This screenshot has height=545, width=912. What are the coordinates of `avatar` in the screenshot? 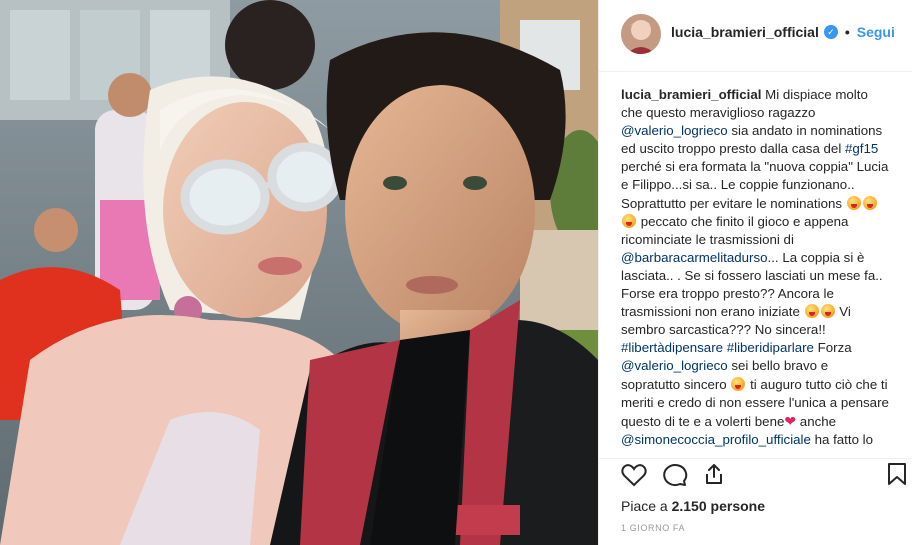 It's located at (641, 34).